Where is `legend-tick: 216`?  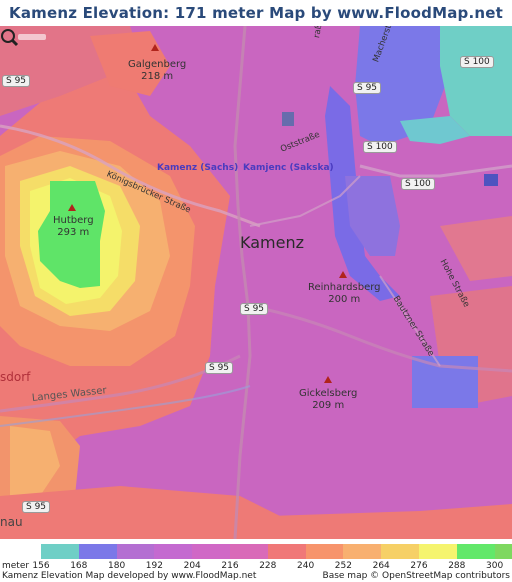
legend-tick: 216 is located at coordinates (230, 566).